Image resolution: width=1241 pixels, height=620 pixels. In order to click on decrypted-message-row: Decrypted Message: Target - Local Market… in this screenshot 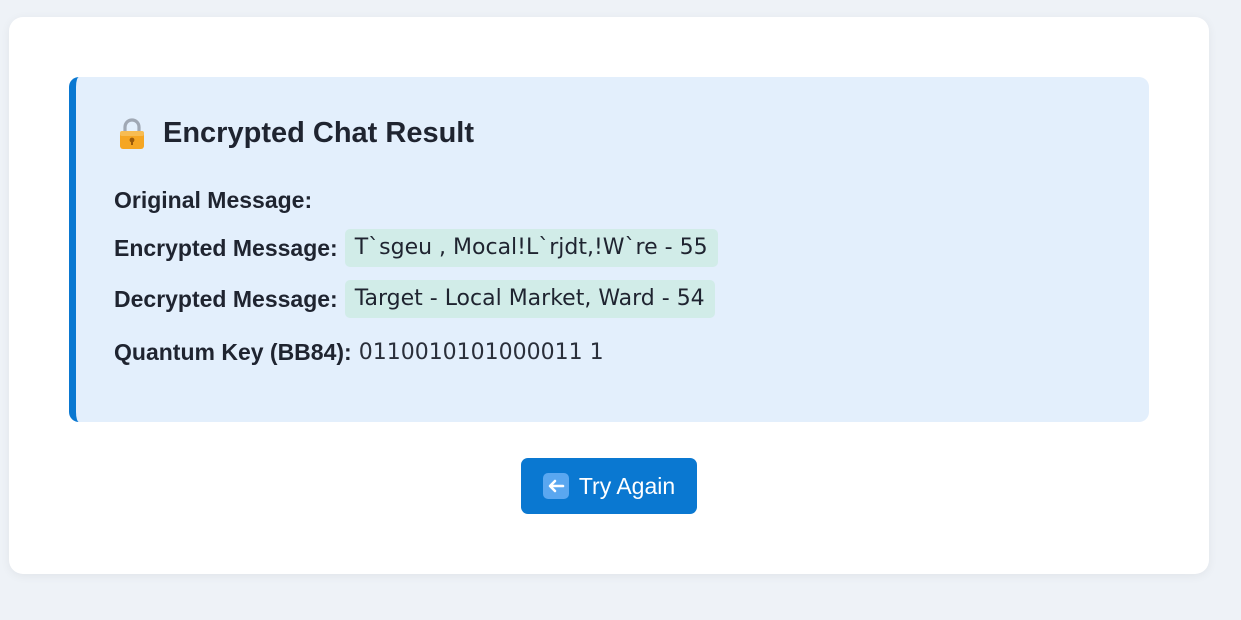, I will do `click(414, 299)`.